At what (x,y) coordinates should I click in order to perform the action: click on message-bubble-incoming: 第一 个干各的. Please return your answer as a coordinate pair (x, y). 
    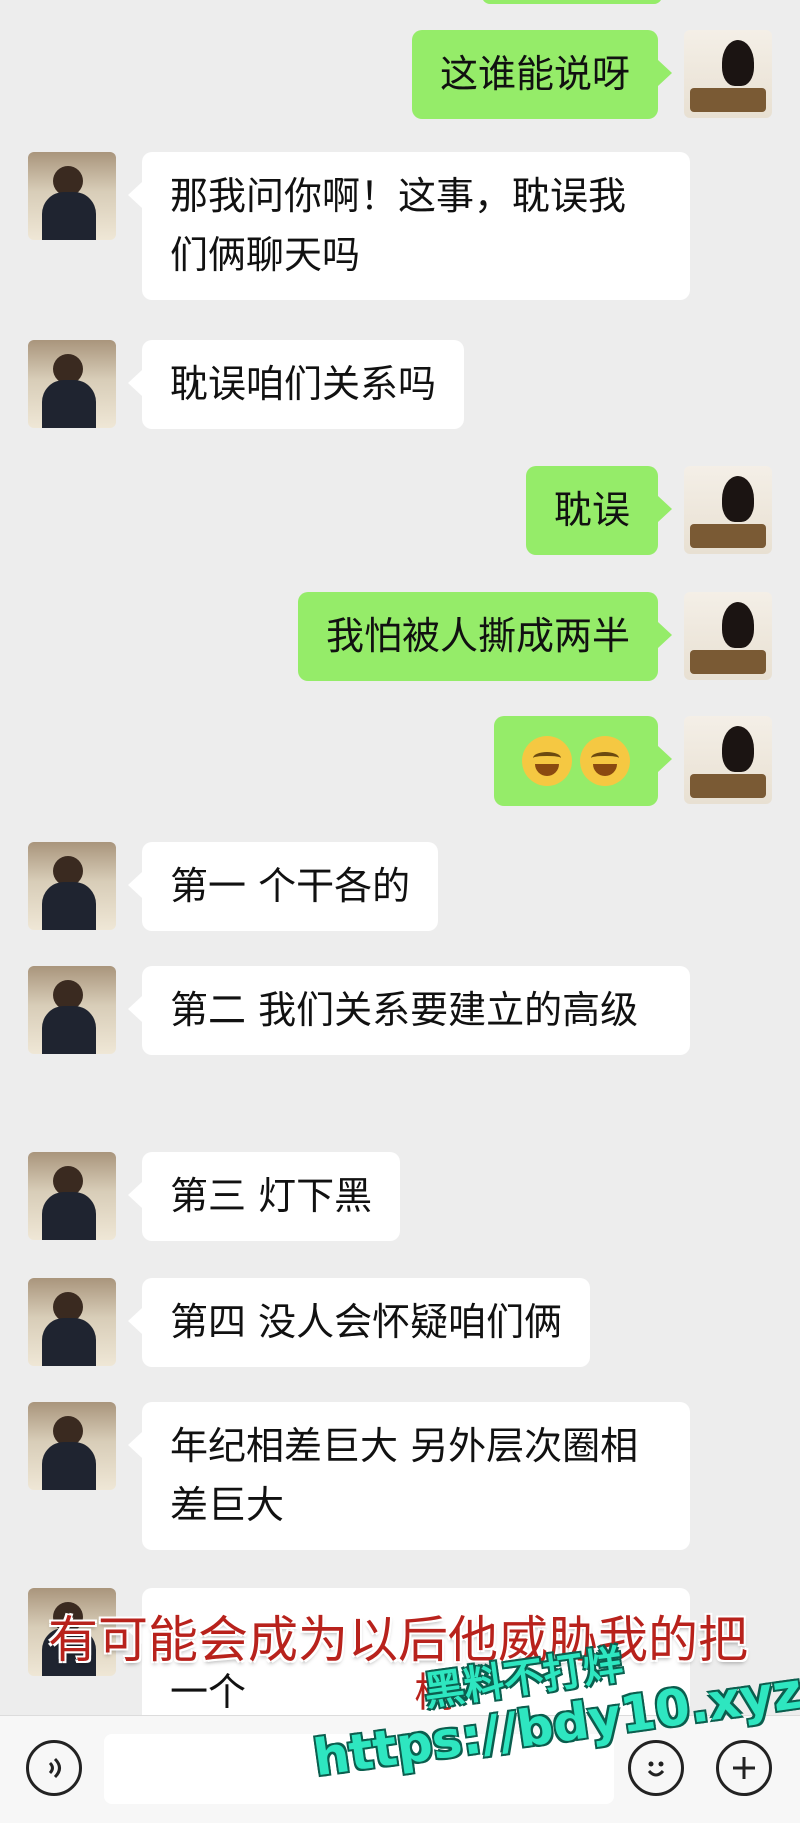
    Looking at the image, I should click on (283, 886).